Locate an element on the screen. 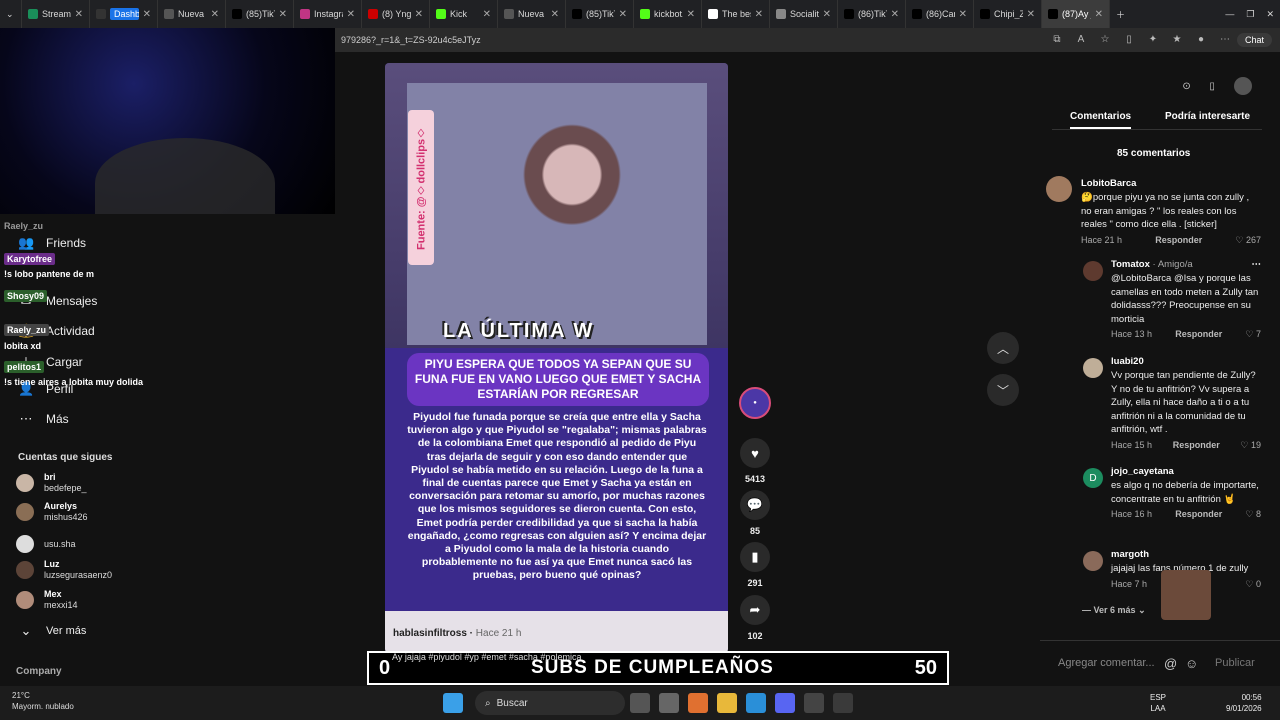  browser-tab: Kick ✕ is located at coordinates (464, 14).